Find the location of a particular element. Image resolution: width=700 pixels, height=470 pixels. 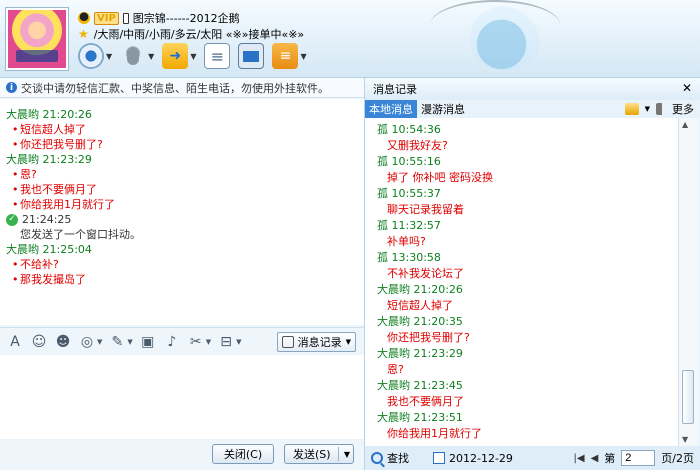

video-call-button: ▼ is located at coordinates (95, 56).